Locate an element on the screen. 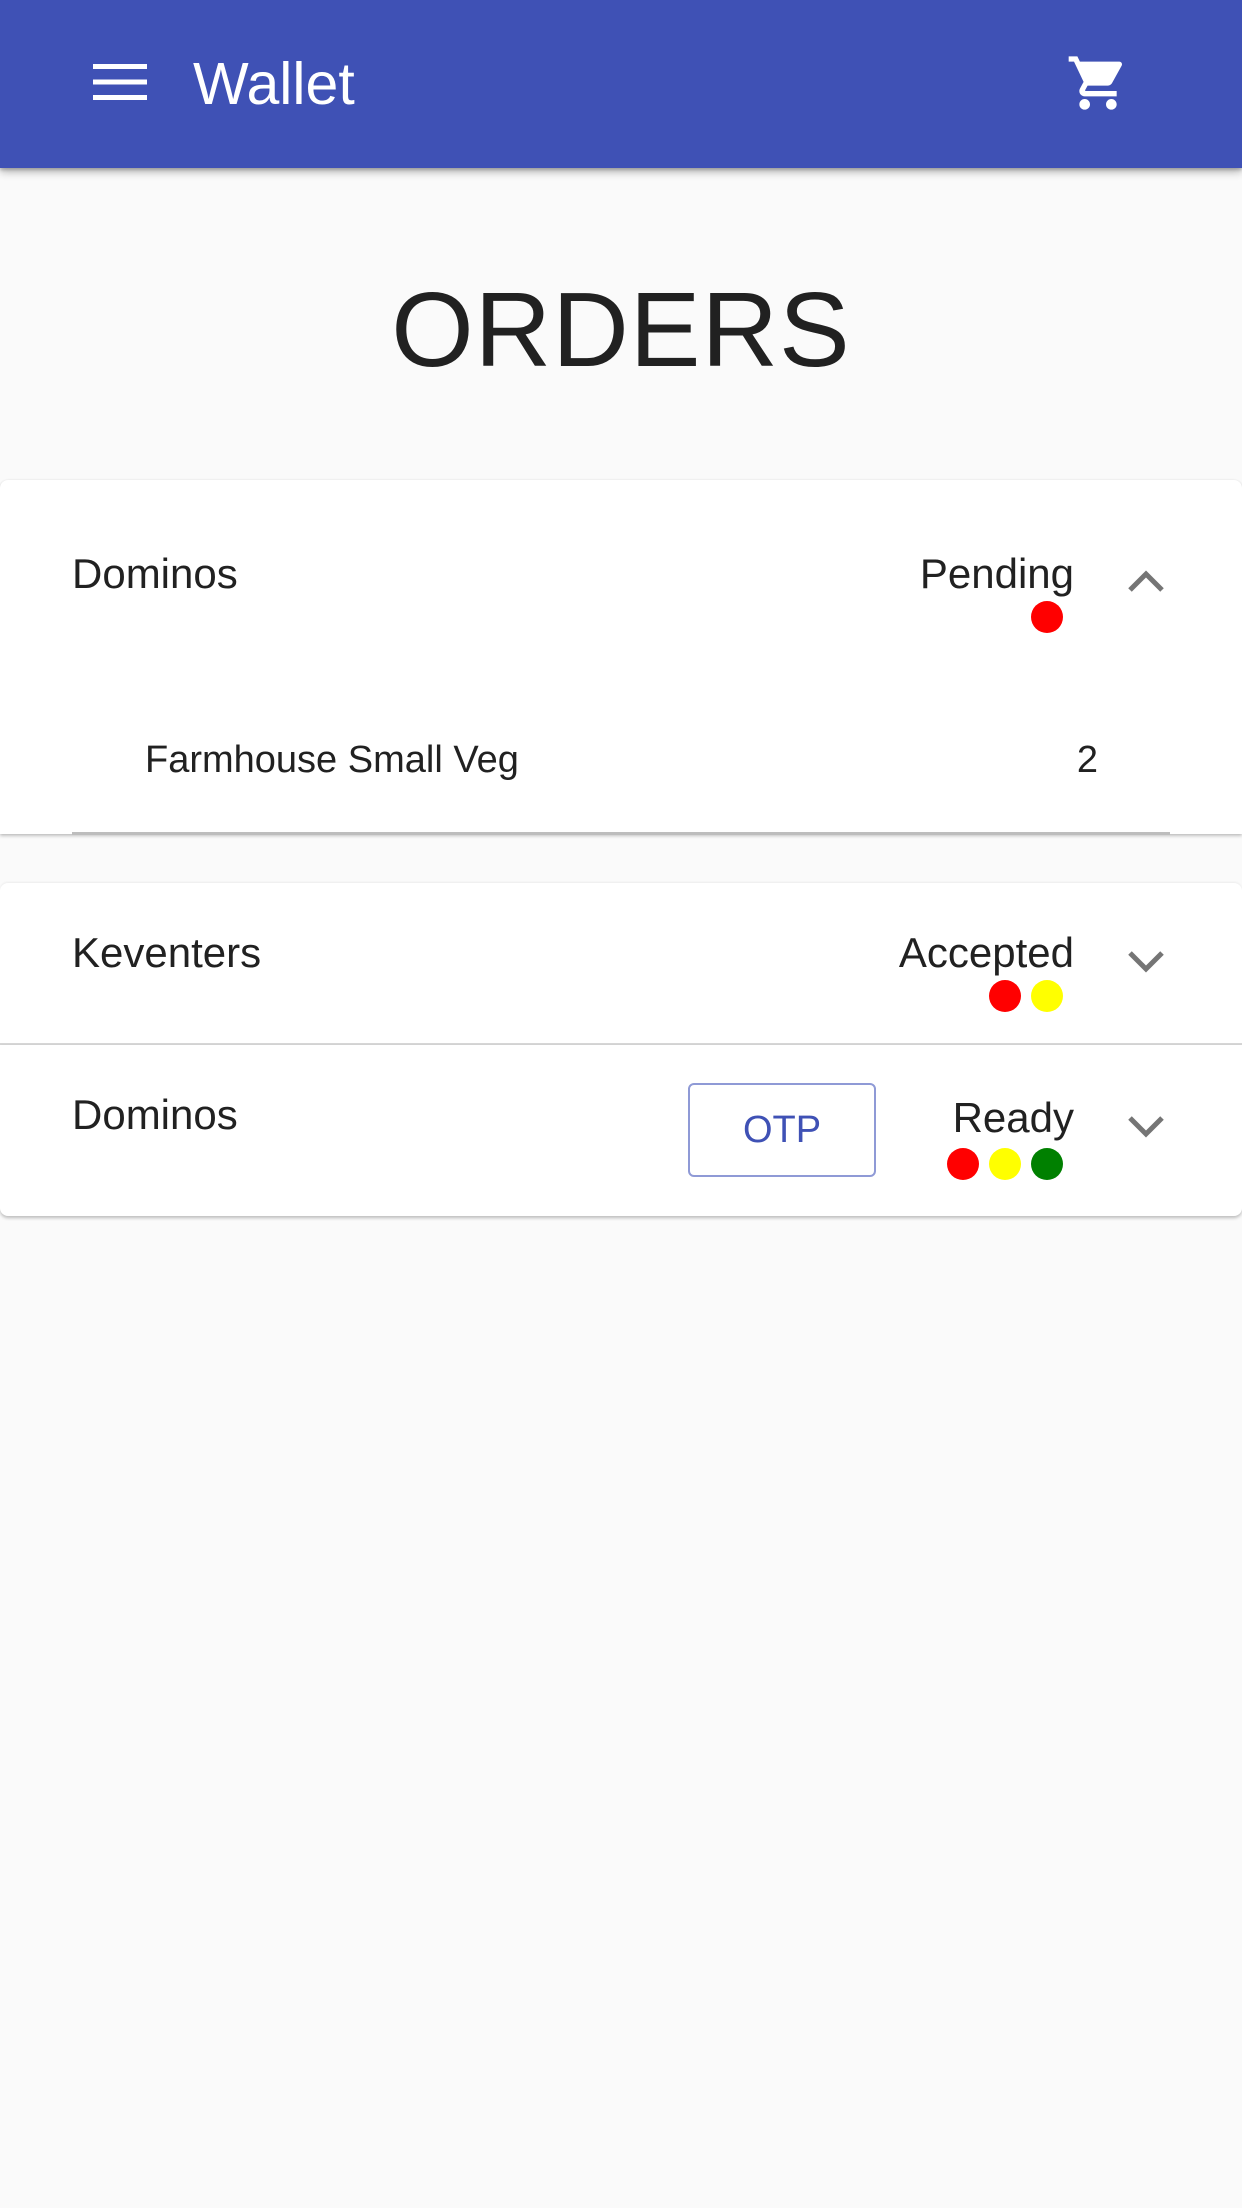 This screenshot has height=2208, width=1242. page-title: ORDERS is located at coordinates (621, 330).